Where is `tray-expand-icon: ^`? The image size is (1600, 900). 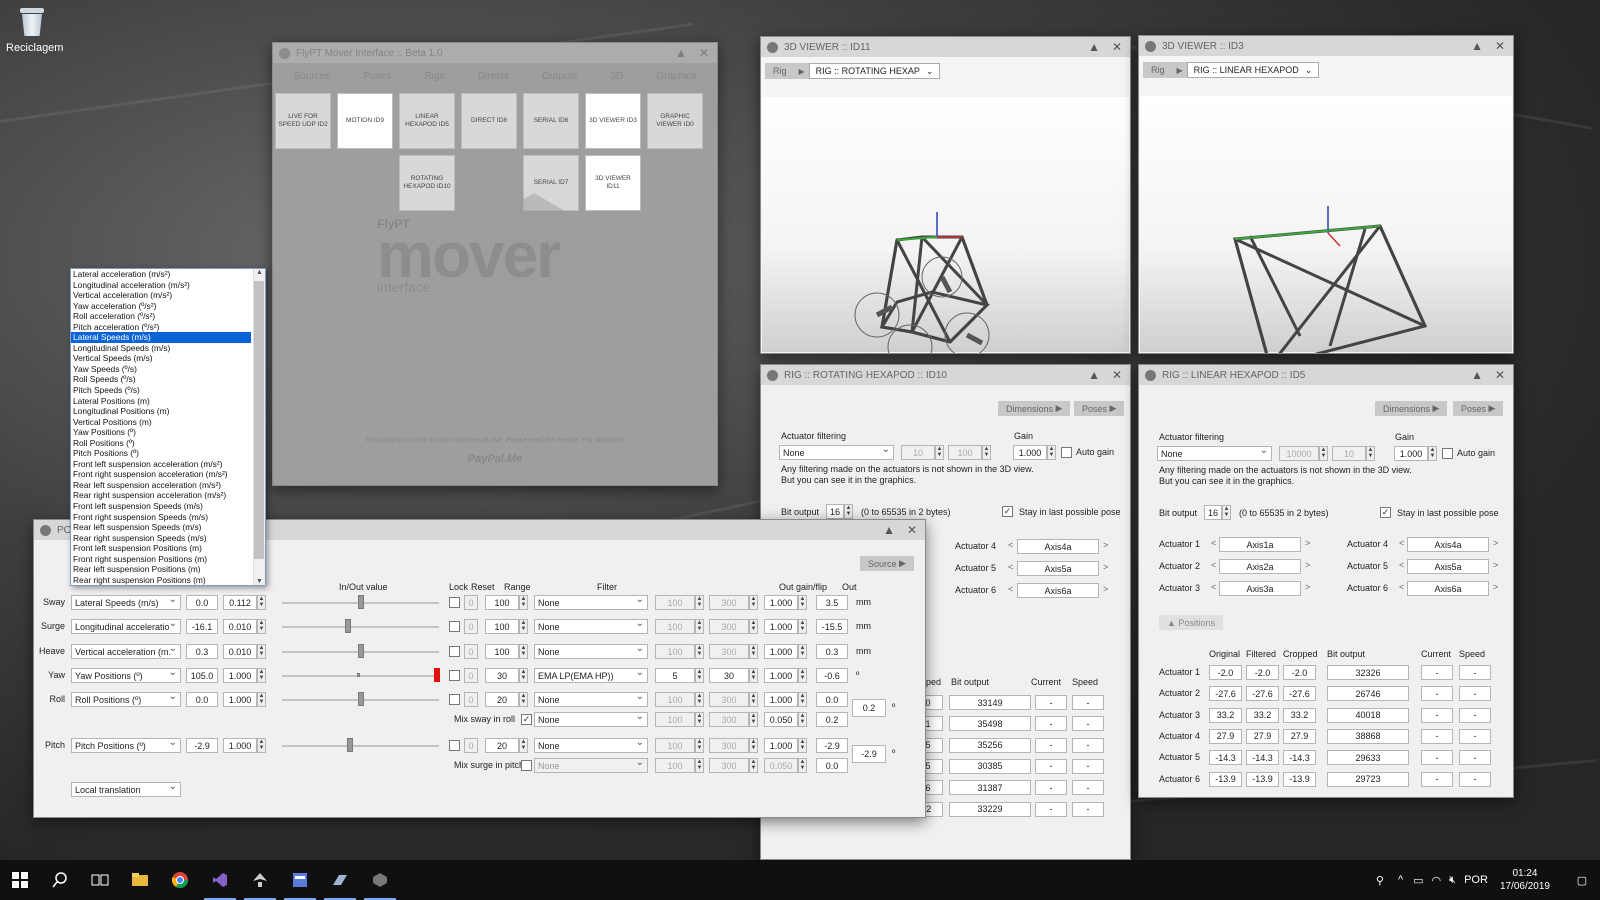
tray-expand-icon: ^ is located at coordinates (1400, 880).